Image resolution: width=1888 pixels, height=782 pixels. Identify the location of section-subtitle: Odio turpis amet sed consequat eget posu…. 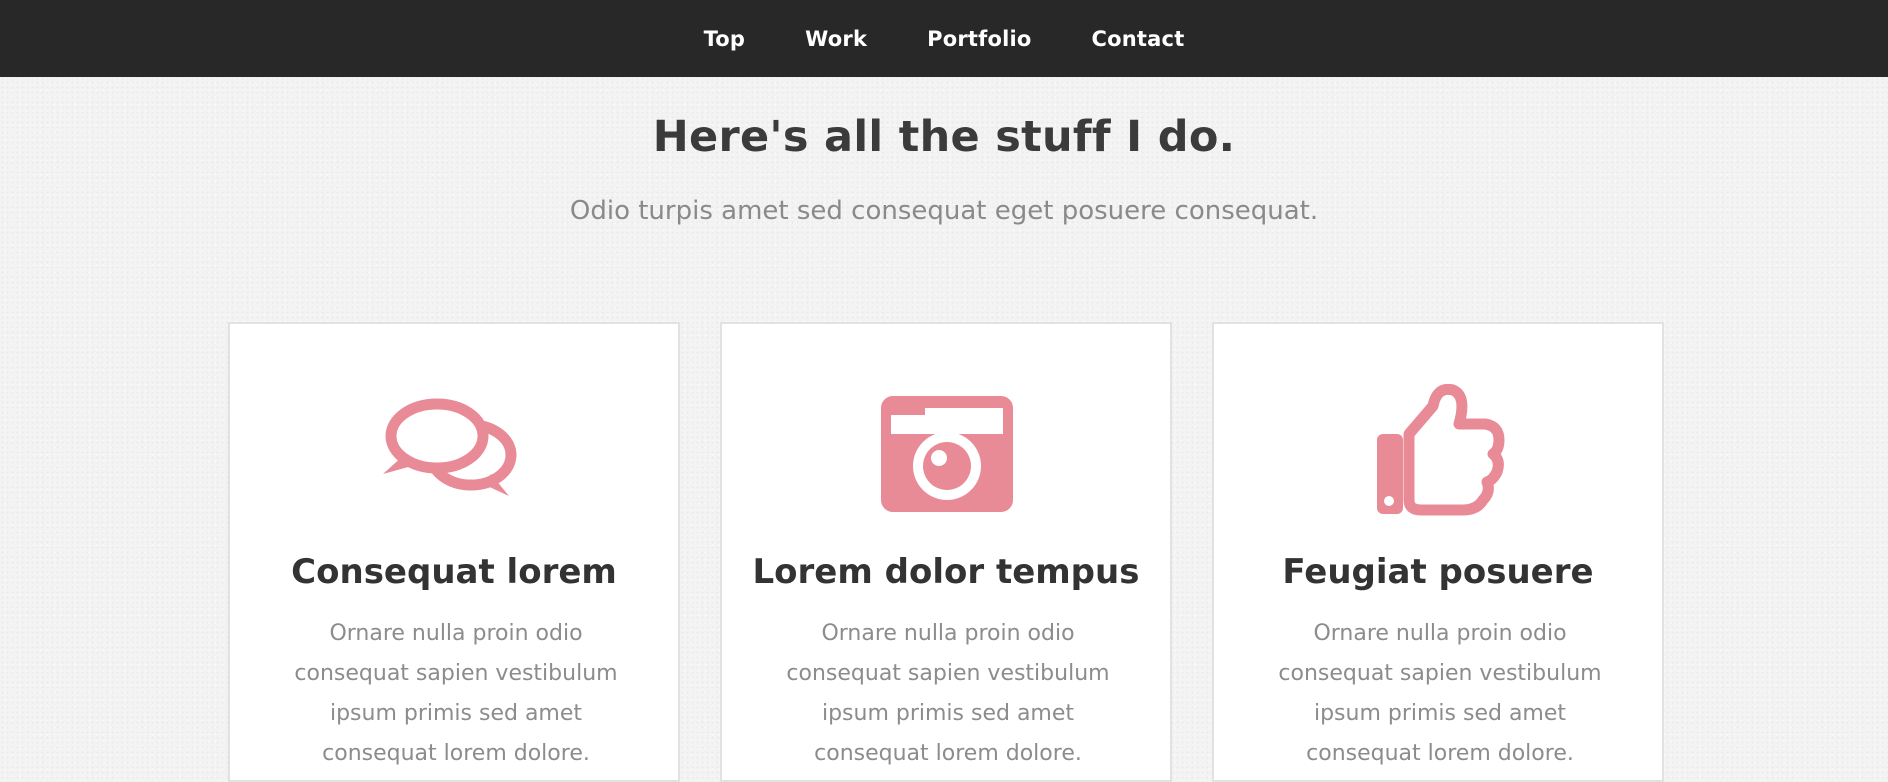
(944, 211).